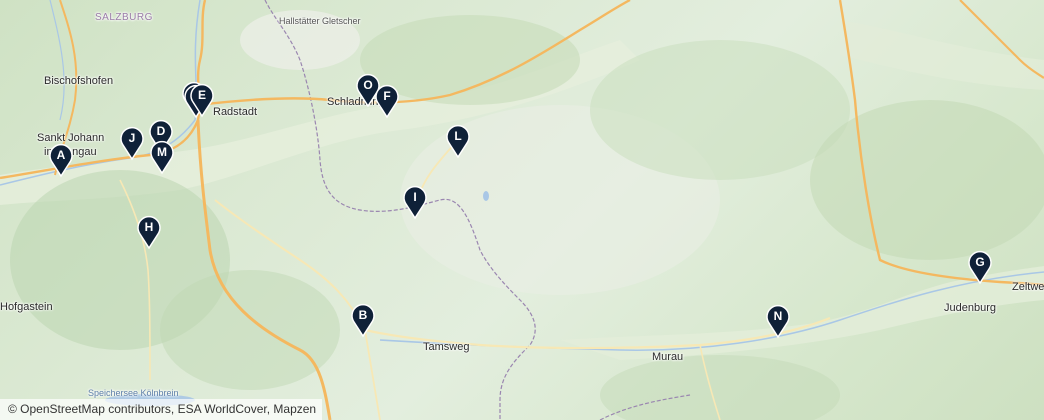 Image resolution: width=1044 pixels, height=420 pixels. Describe the element at coordinates (162, 152) in the screenshot. I see `marker-label: M` at that location.